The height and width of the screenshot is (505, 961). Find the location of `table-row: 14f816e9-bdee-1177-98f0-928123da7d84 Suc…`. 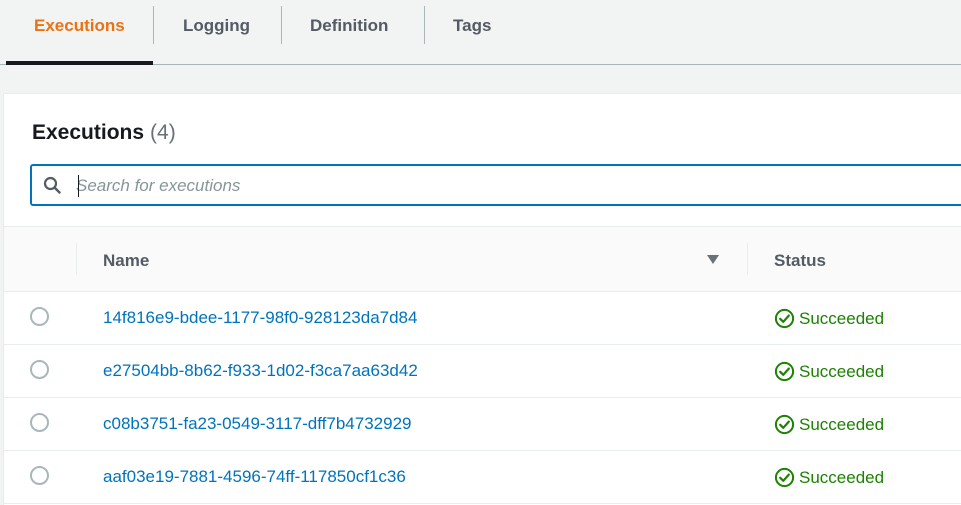

table-row: 14f816e9-bdee-1177-98f0-928123da7d84 Suc… is located at coordinates (482, 318).